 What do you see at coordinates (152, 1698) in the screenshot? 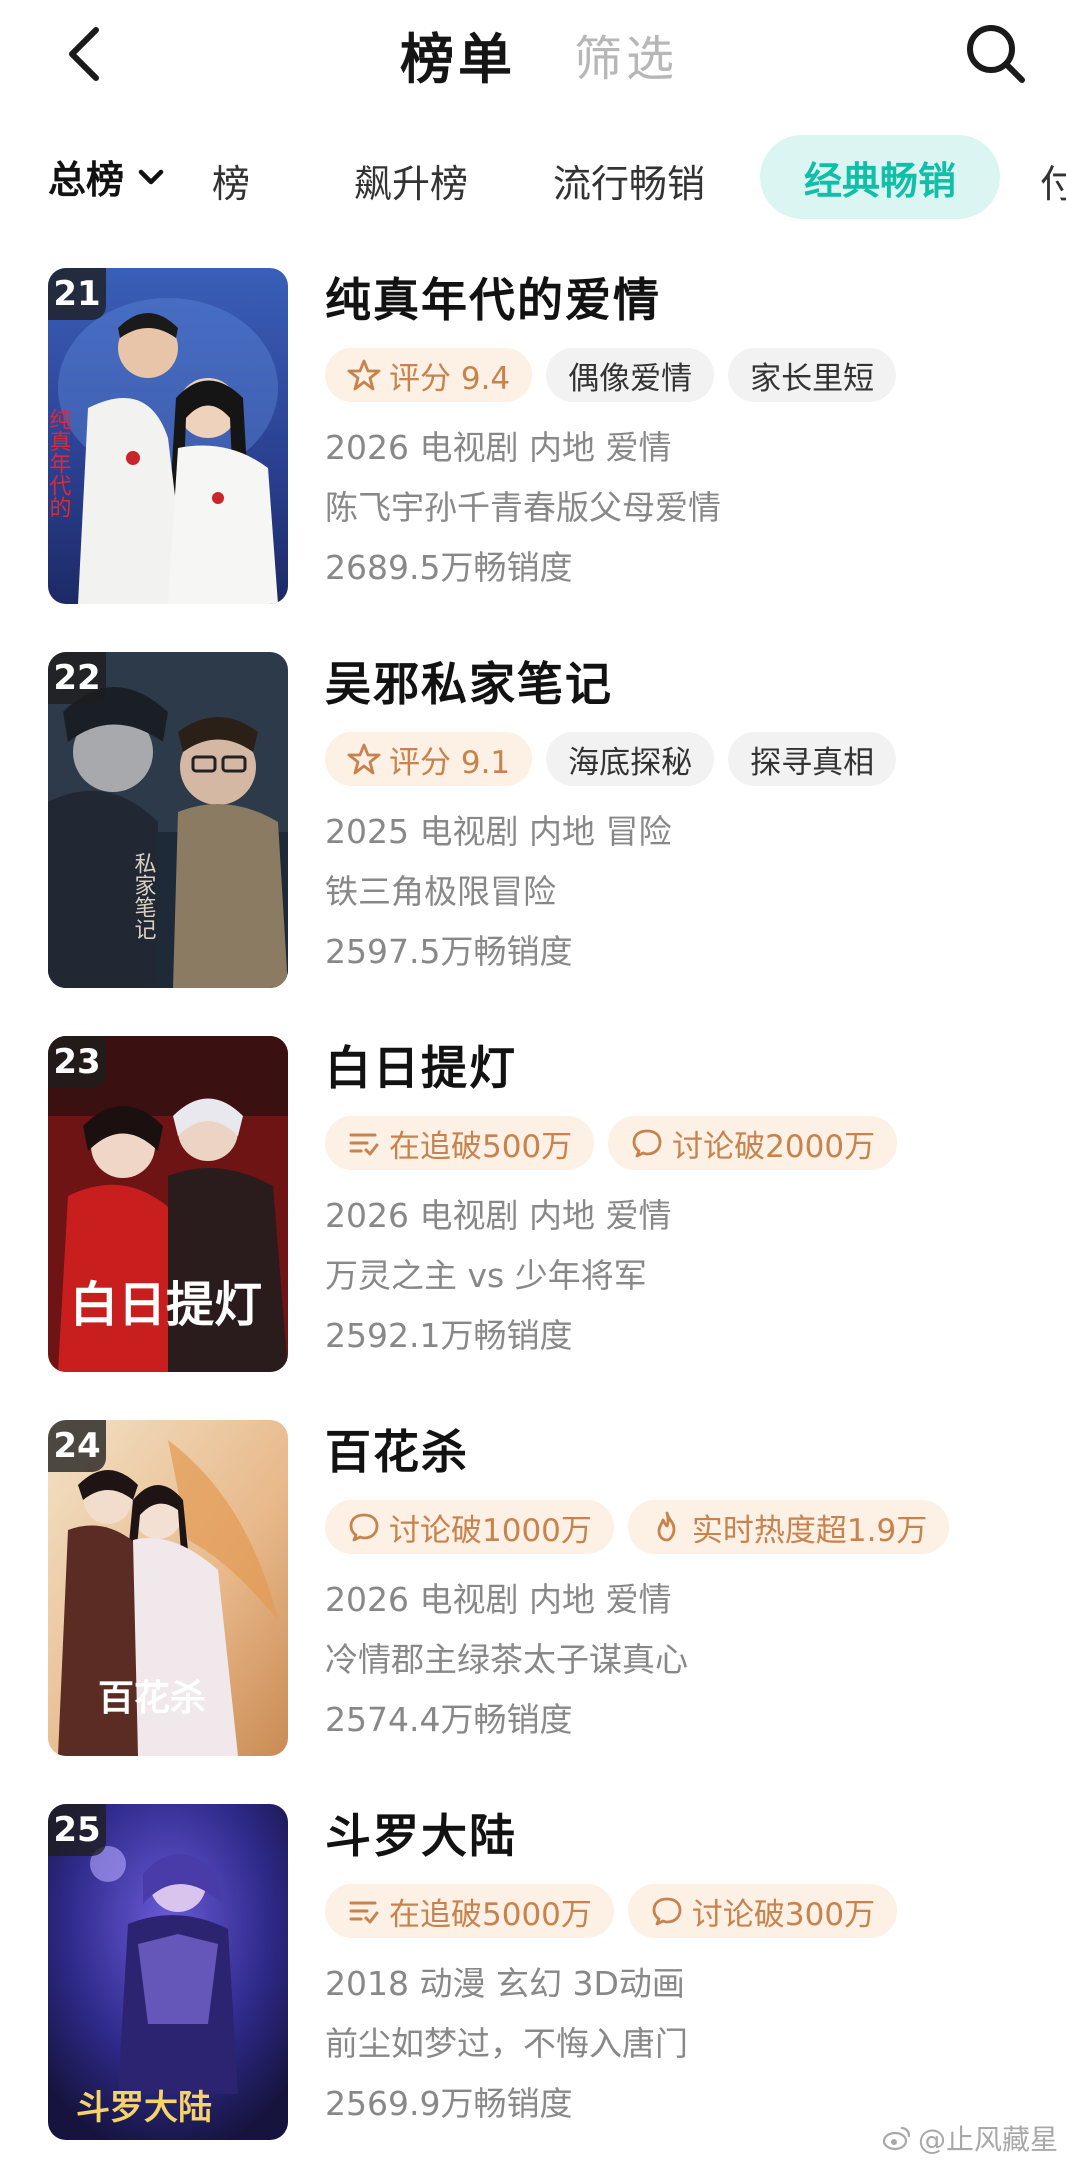
I see `svg-text: 百花杀` at bounding box center [152, 1698].